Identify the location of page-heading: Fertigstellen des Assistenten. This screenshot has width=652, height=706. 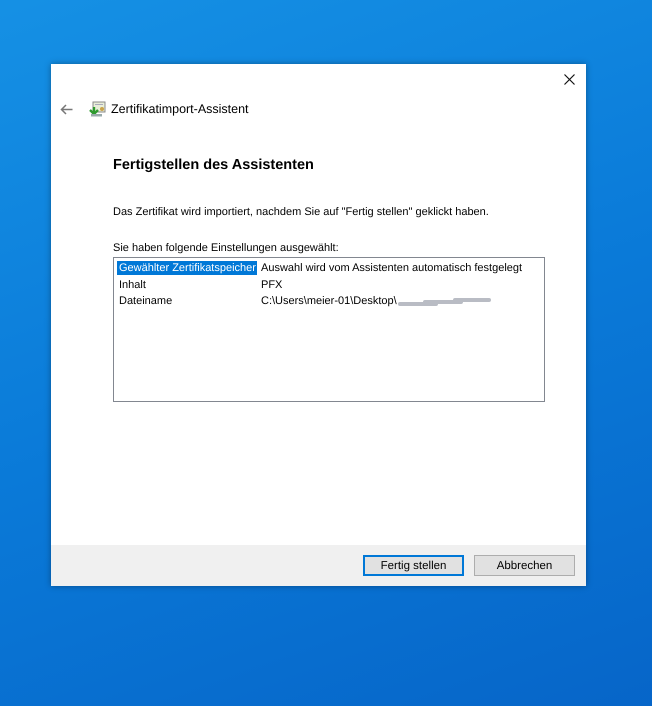
(214, 165).